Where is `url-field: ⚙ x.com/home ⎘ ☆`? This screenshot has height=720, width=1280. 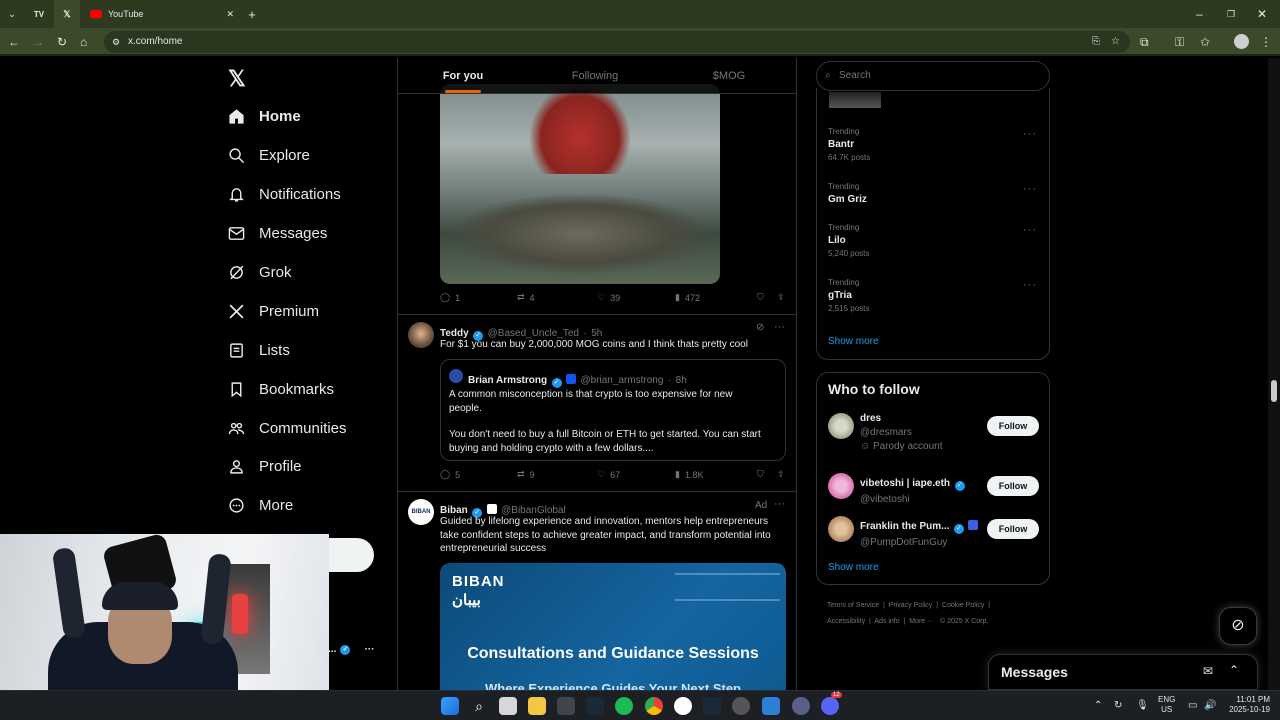
url-field: ⚙ x.com/home ⎘ ☆ is located at coordinates (617, 42).